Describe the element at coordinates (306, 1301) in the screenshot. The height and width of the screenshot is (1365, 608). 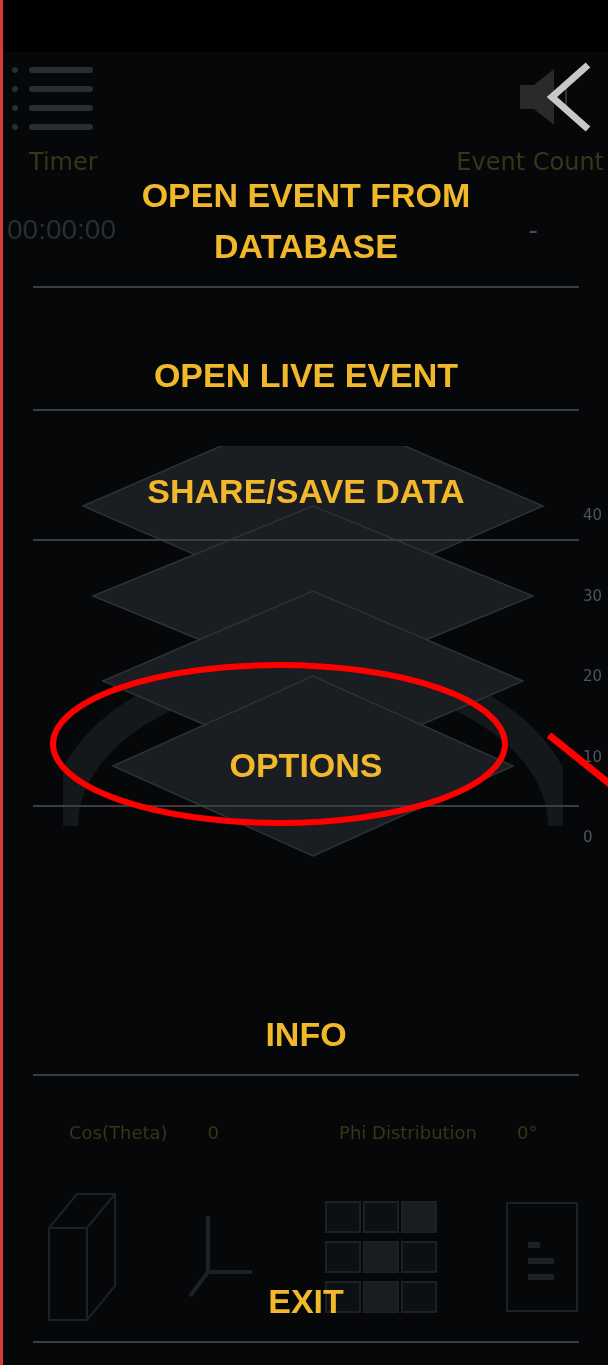
I see `menu-item: EXIT` at that location.